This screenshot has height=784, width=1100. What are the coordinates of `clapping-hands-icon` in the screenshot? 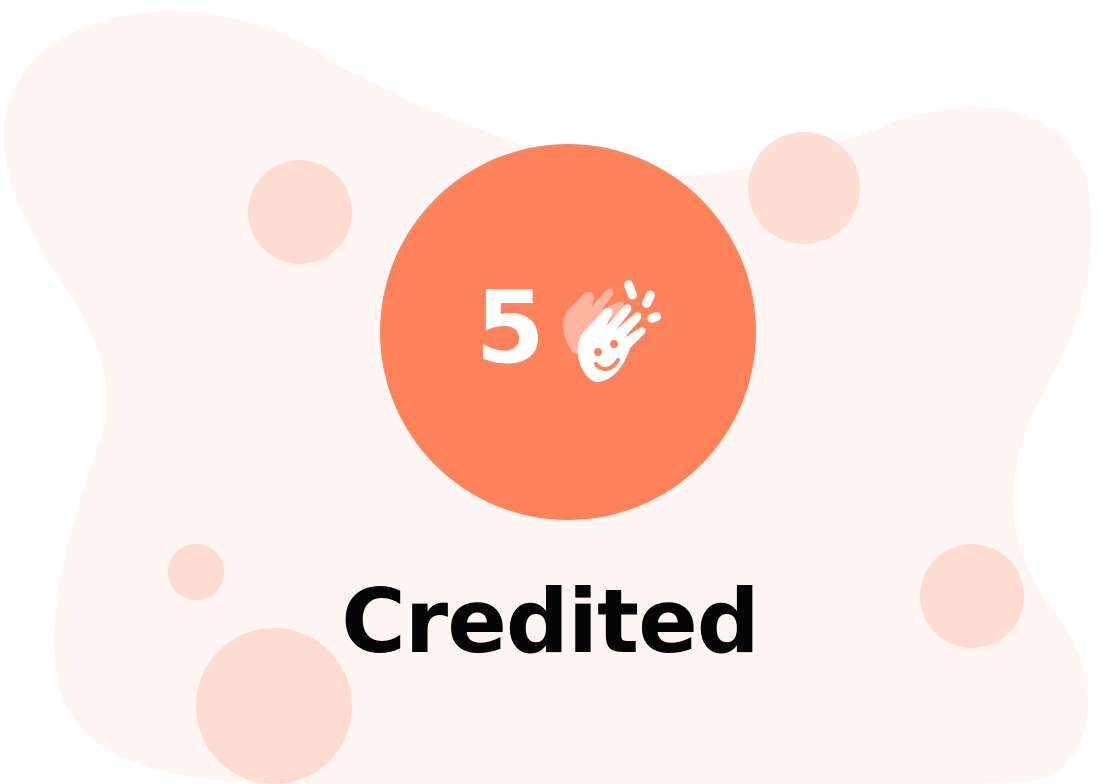 It's located at (612, 331).